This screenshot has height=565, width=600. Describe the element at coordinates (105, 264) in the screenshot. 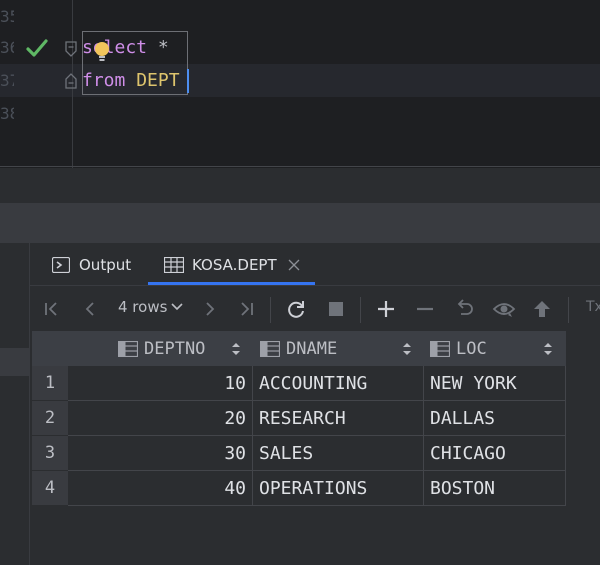

I see `tab-label: Output` at that location.